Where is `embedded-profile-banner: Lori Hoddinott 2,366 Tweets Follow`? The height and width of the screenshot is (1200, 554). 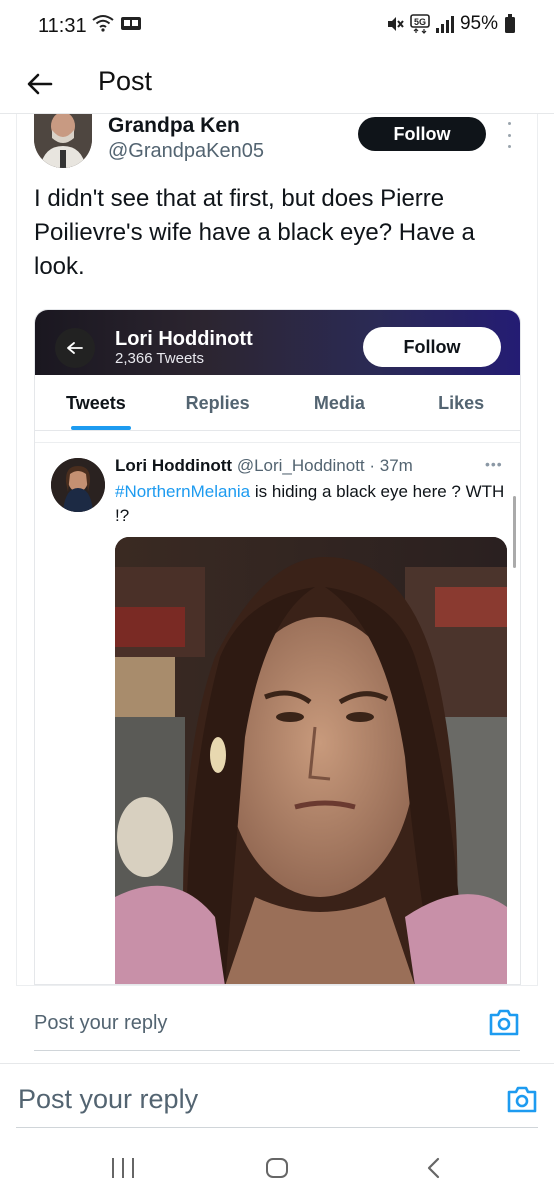
embedded-profile-banner: Lori Hoddinott 2,366 Tweets Follow is located at coordinates (277, 342).